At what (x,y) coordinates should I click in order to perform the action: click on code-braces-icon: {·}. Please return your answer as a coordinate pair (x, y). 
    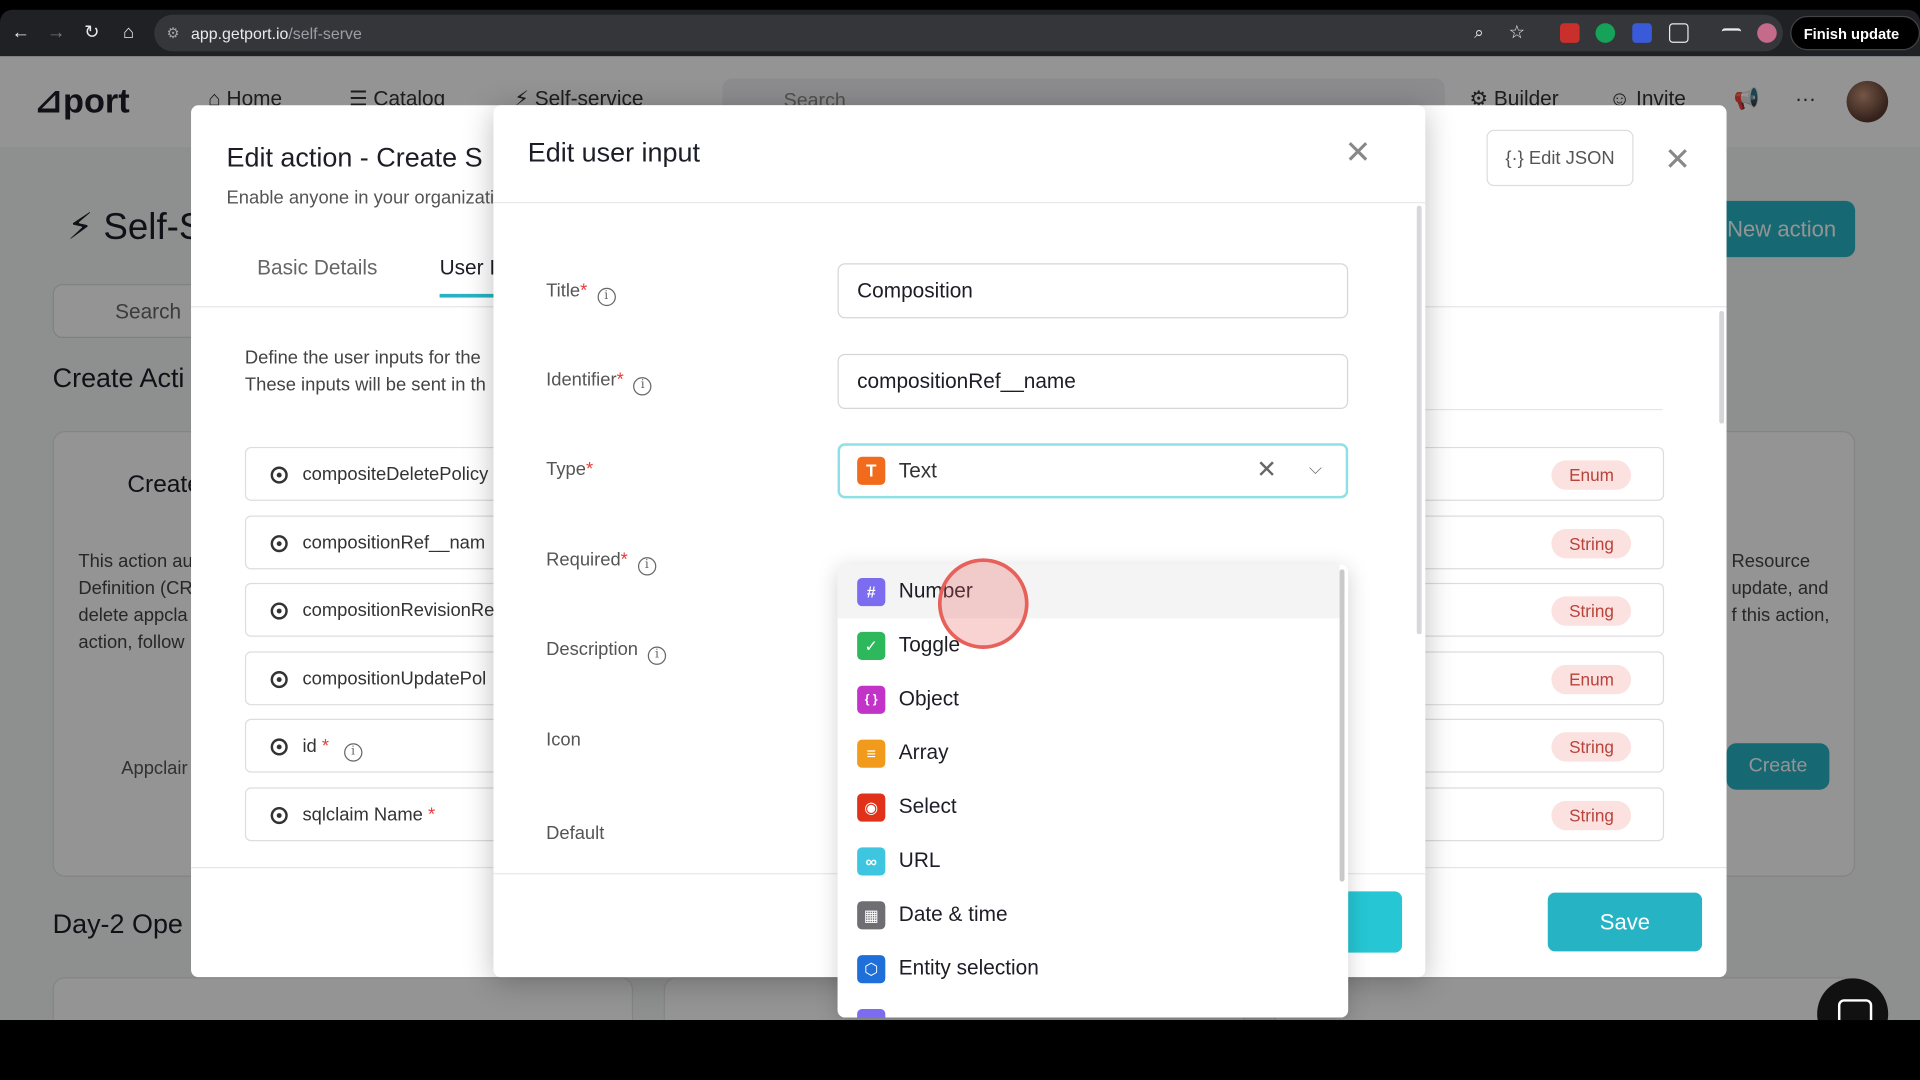
    Looking at the image, I should click on (1517, 158).